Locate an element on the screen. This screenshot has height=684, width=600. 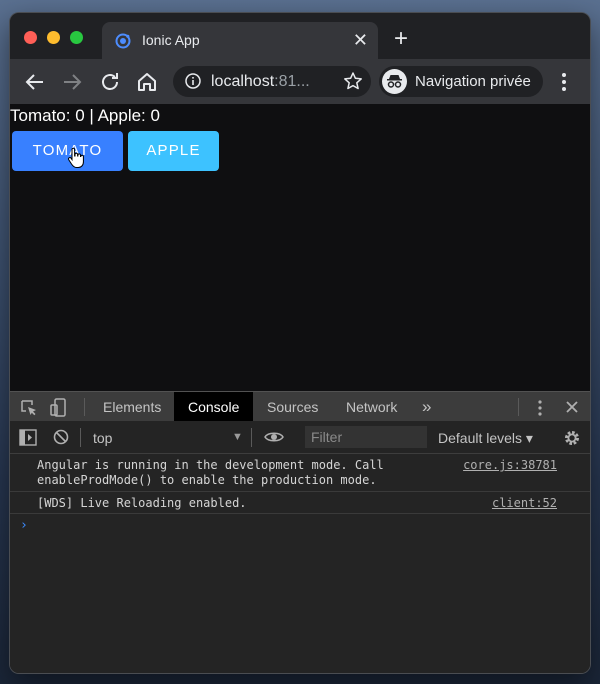
console-prompt-icon: › is located at coordinates (24, 525).